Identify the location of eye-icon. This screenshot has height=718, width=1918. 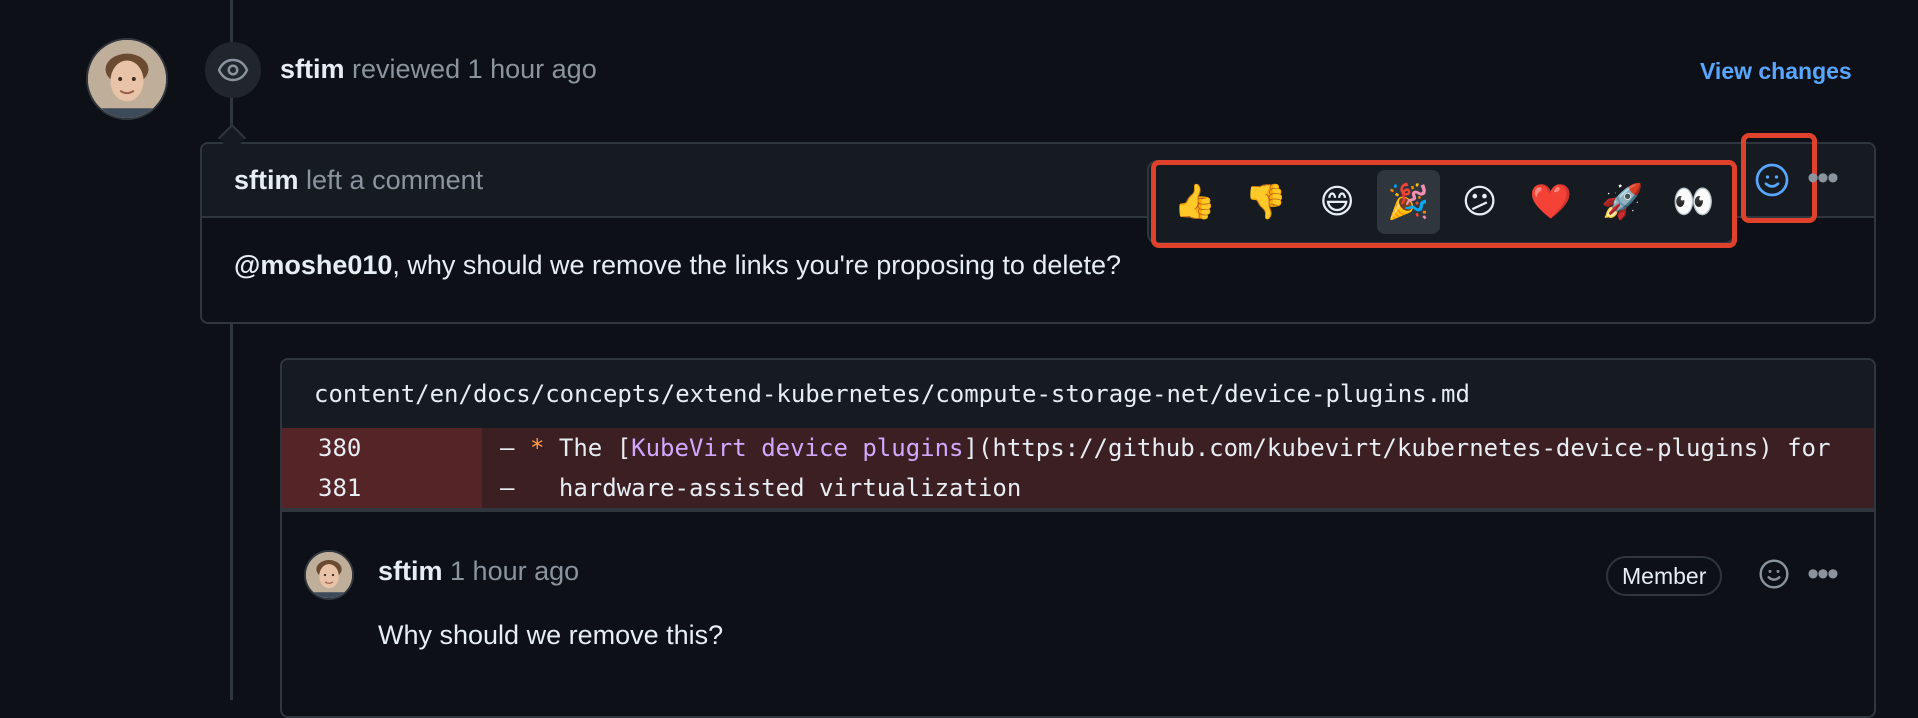
(233, 70).